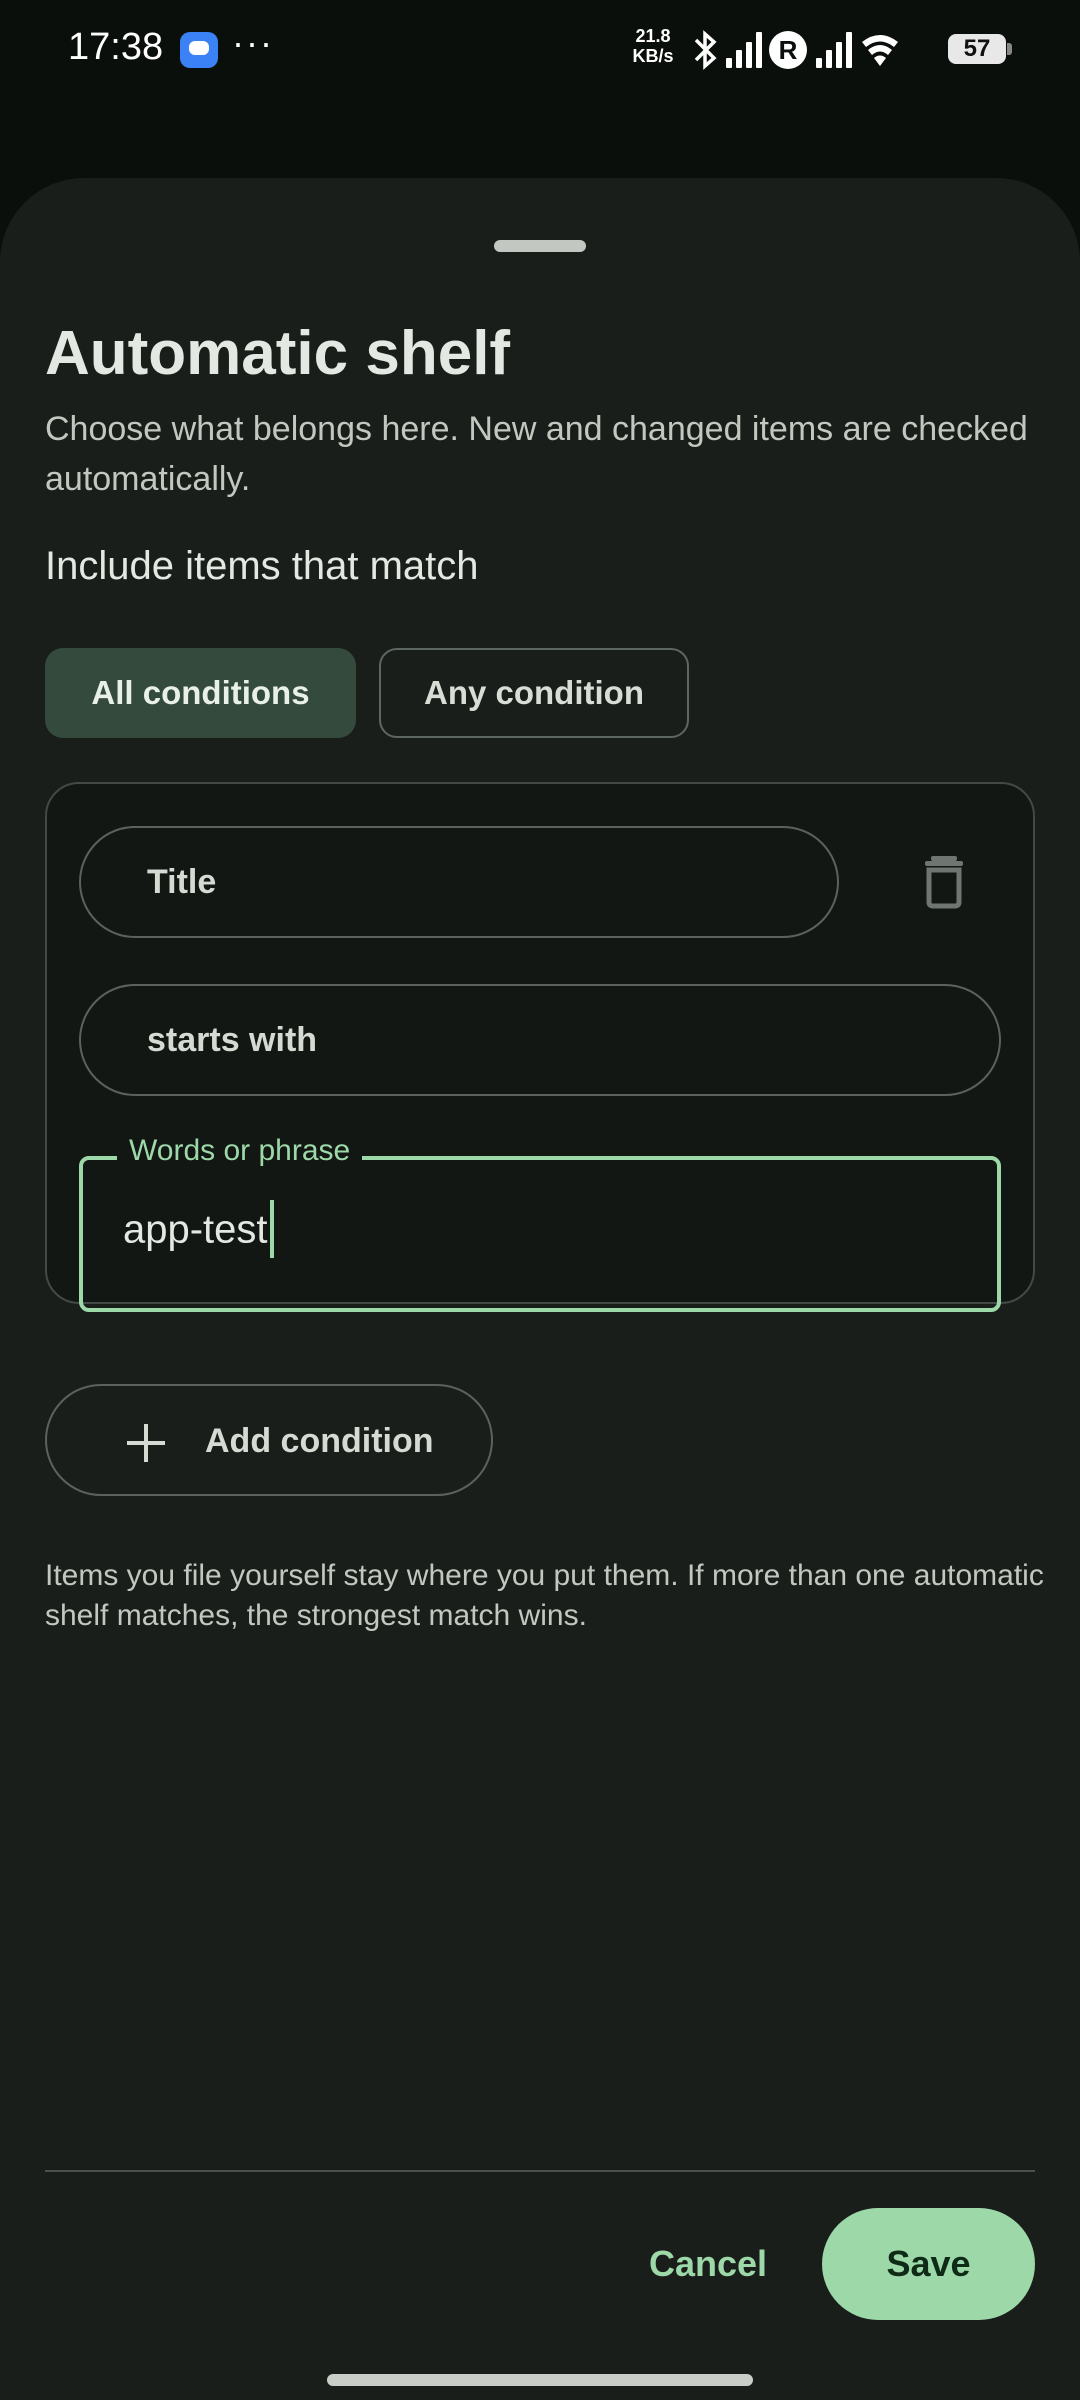 Image resolution: width=1080 pixels, height=2400 pixels. What do you see at coordinates (705, 50) in the screenshot?
I see `bluetooth-icon` at bounding box center [705, 50].